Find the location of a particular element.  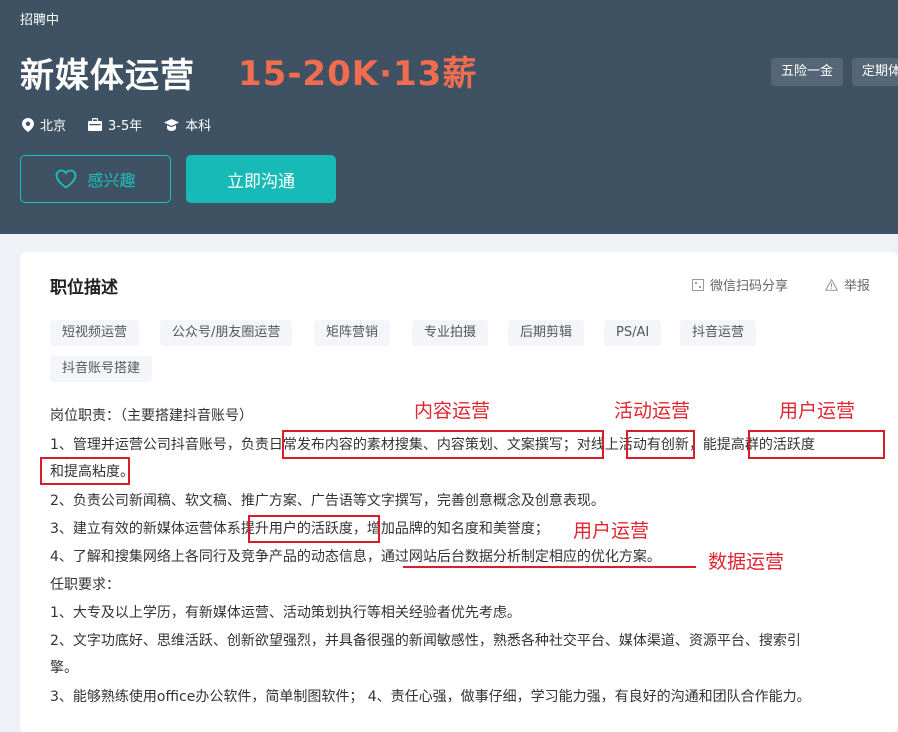

location-text: 北京 is located at coordinates (53, 126).